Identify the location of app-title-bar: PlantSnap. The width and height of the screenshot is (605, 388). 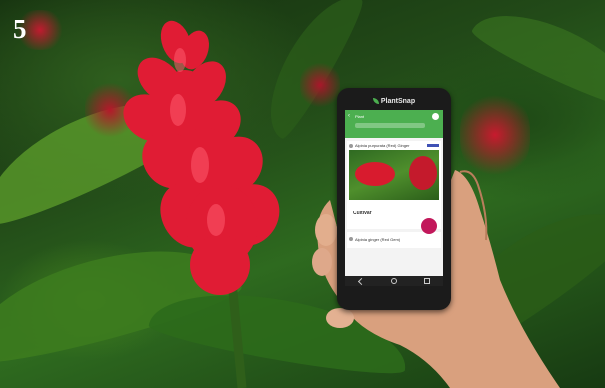
(394, 101).